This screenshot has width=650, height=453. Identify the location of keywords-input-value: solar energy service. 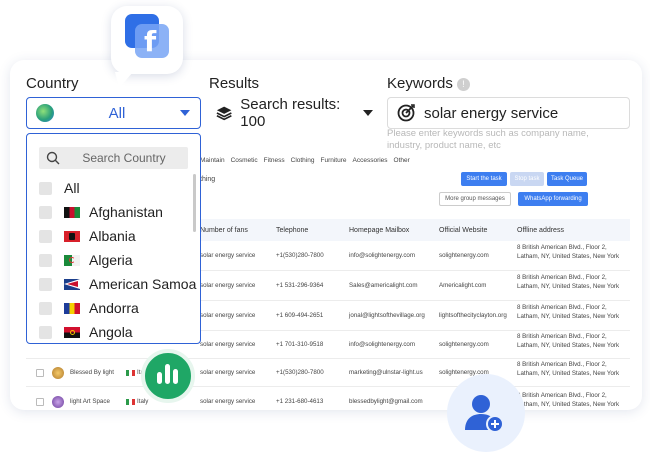
(491, 113).